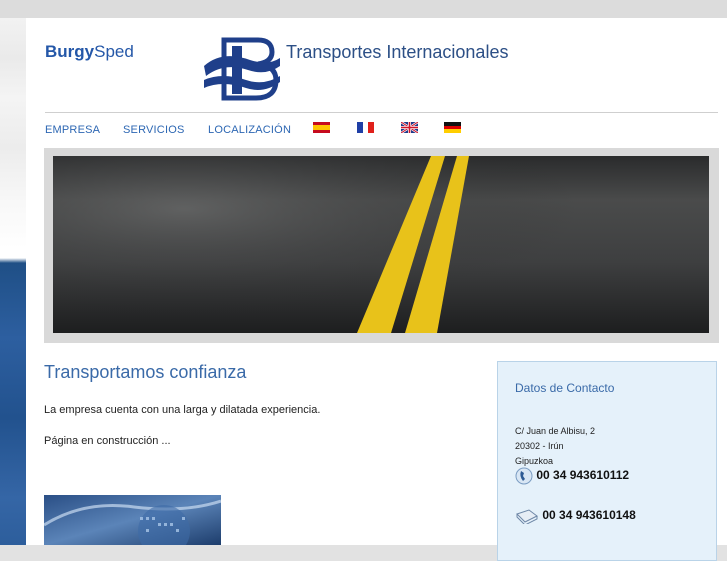  What do you see at coordinates (365, 127) in the screenshot?
I see `france-flag-icon` at bounding box center [365, 127].